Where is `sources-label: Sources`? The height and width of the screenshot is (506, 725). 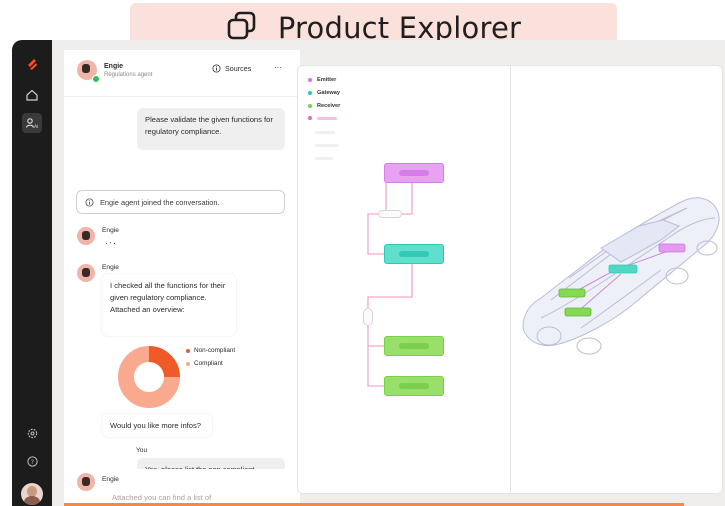
sources-label: Sources is located at coordinates (238, 68).